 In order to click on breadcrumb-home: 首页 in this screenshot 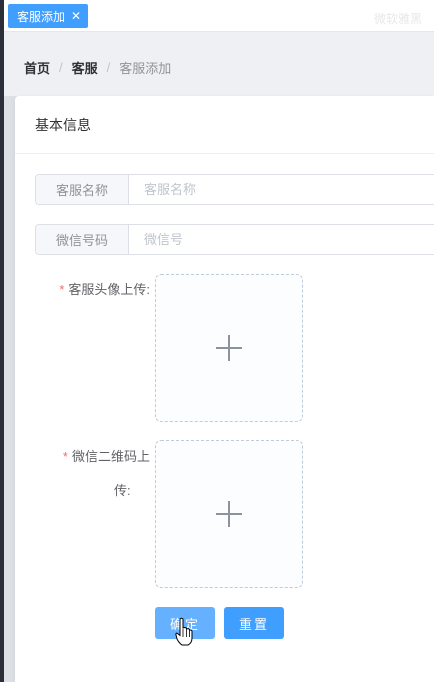, I will do `click(37, 67)`.